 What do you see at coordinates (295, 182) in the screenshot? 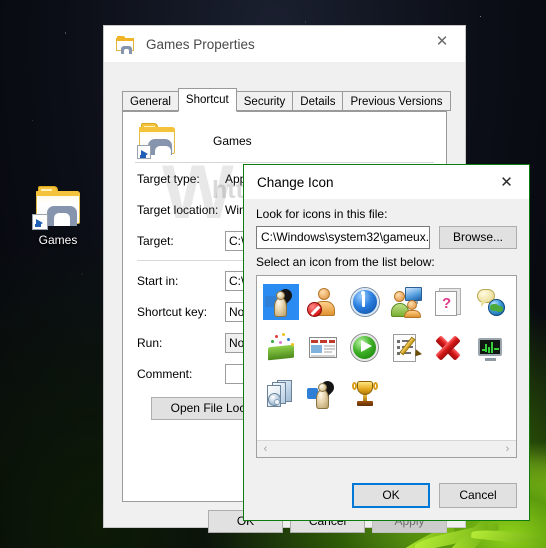
I see `change-icon-title: Change Icon` at bounding box center [295, 182].